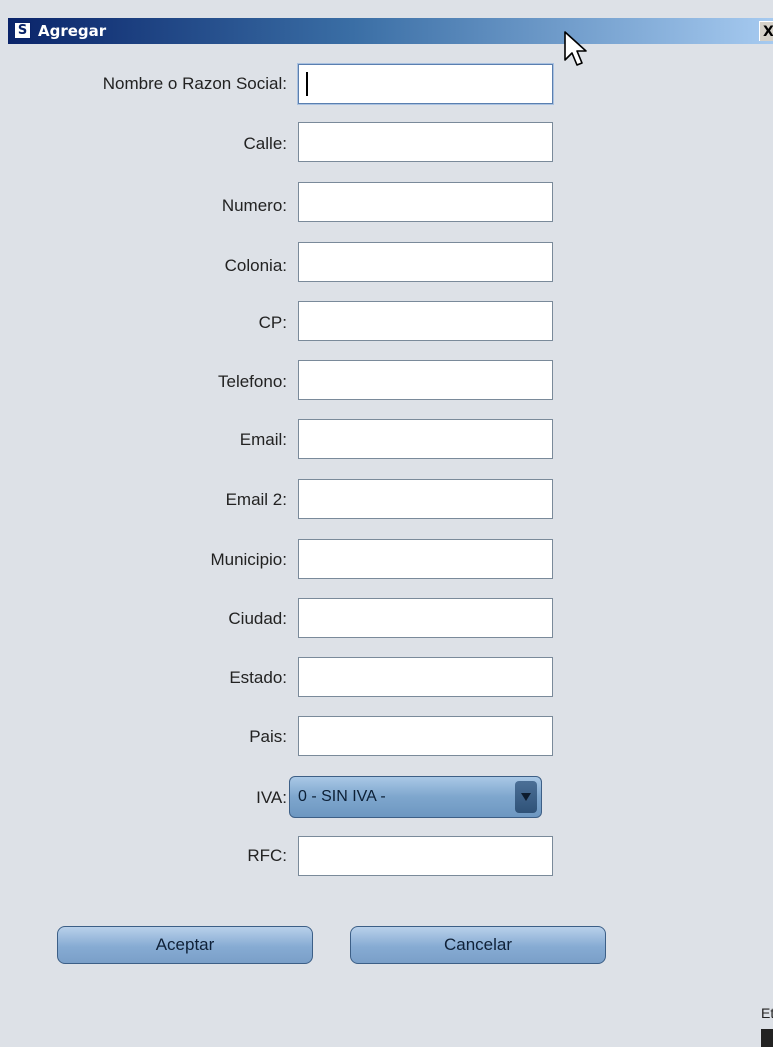  What do you see at coordinates (526, 797) in the screenshot?
I see `dropdown-arrow-icon` at bounding box center [526, 797].